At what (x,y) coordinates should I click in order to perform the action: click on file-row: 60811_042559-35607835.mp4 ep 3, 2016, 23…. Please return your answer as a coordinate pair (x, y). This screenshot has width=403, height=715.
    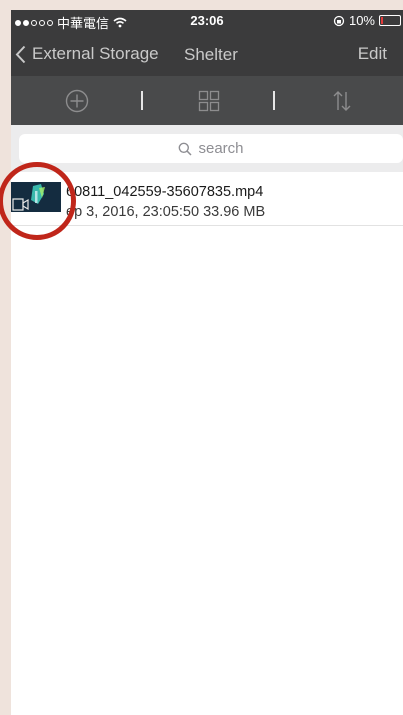
    Looking at the image, I should click on (207, 199).